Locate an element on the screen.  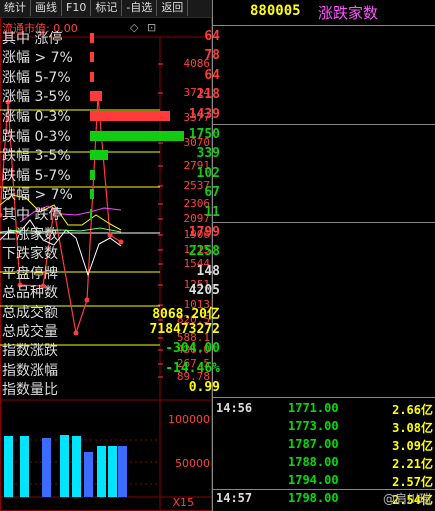
summary-value: 1799 is located at coordinates (204, 232).